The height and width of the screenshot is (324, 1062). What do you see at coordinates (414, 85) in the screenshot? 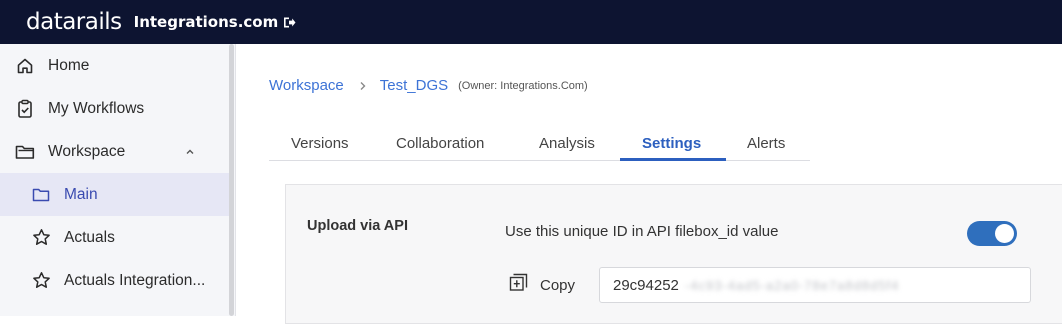
I see `breadcrumb-file-link: Test_DGS` at bounding box center [414, 85].